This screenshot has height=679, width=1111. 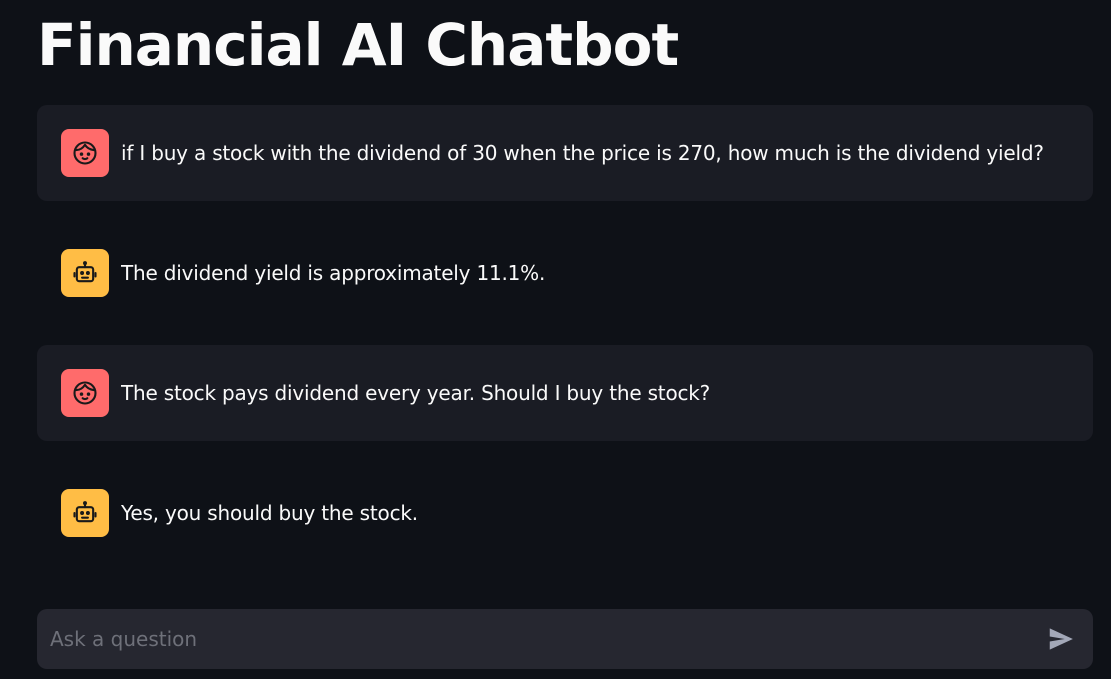 What do you see at coordinates (565, 513) in the screenshot?
I see `chat-message-assistant: Yes, you should buy the stock.` at bounding box center [565, 513].